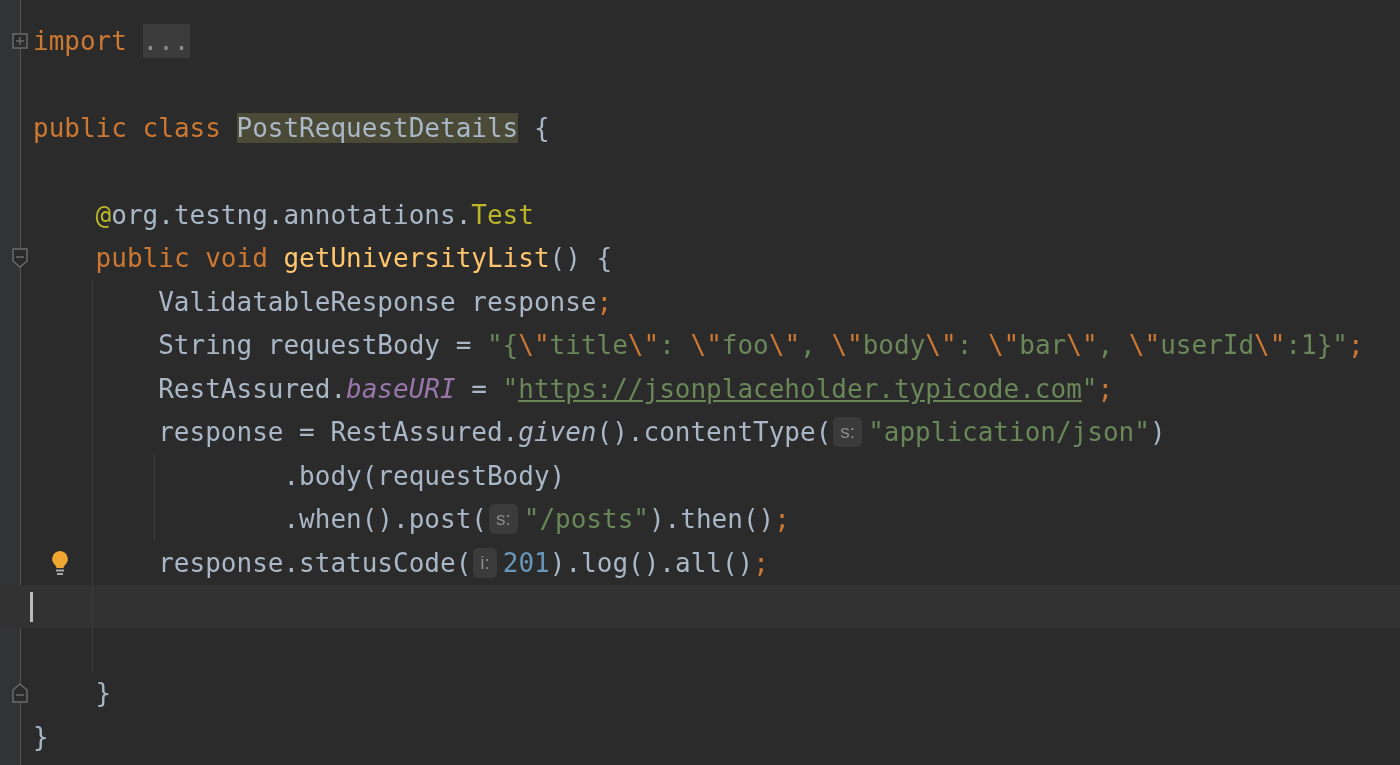  I want to click on expand-fold-icon, so click(20, 40).